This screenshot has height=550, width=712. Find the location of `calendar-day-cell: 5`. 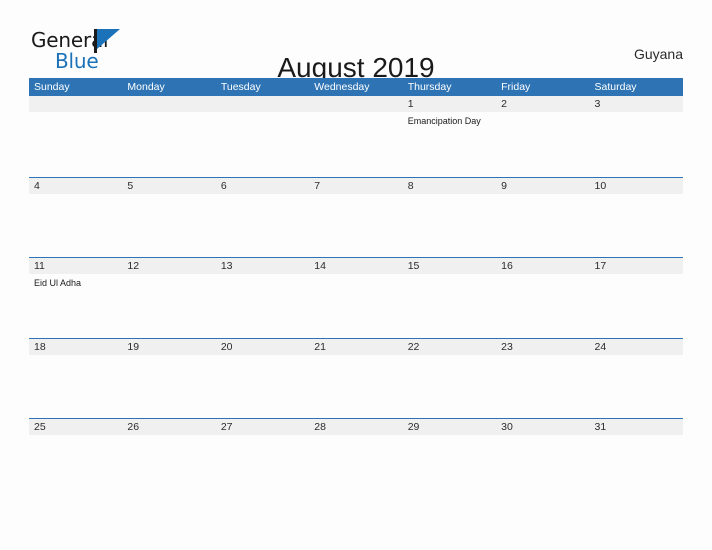

calendar-day-cell: 5 is located at coordinates (169, 217).